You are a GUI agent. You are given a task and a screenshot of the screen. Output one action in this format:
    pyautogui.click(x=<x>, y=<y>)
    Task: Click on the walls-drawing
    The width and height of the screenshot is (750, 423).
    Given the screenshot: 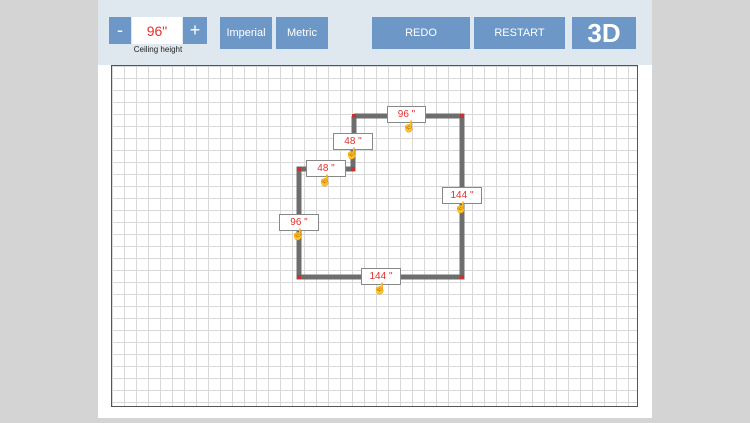 What is the action you would take?
    pyautogui.click(x=380, y=196)
    